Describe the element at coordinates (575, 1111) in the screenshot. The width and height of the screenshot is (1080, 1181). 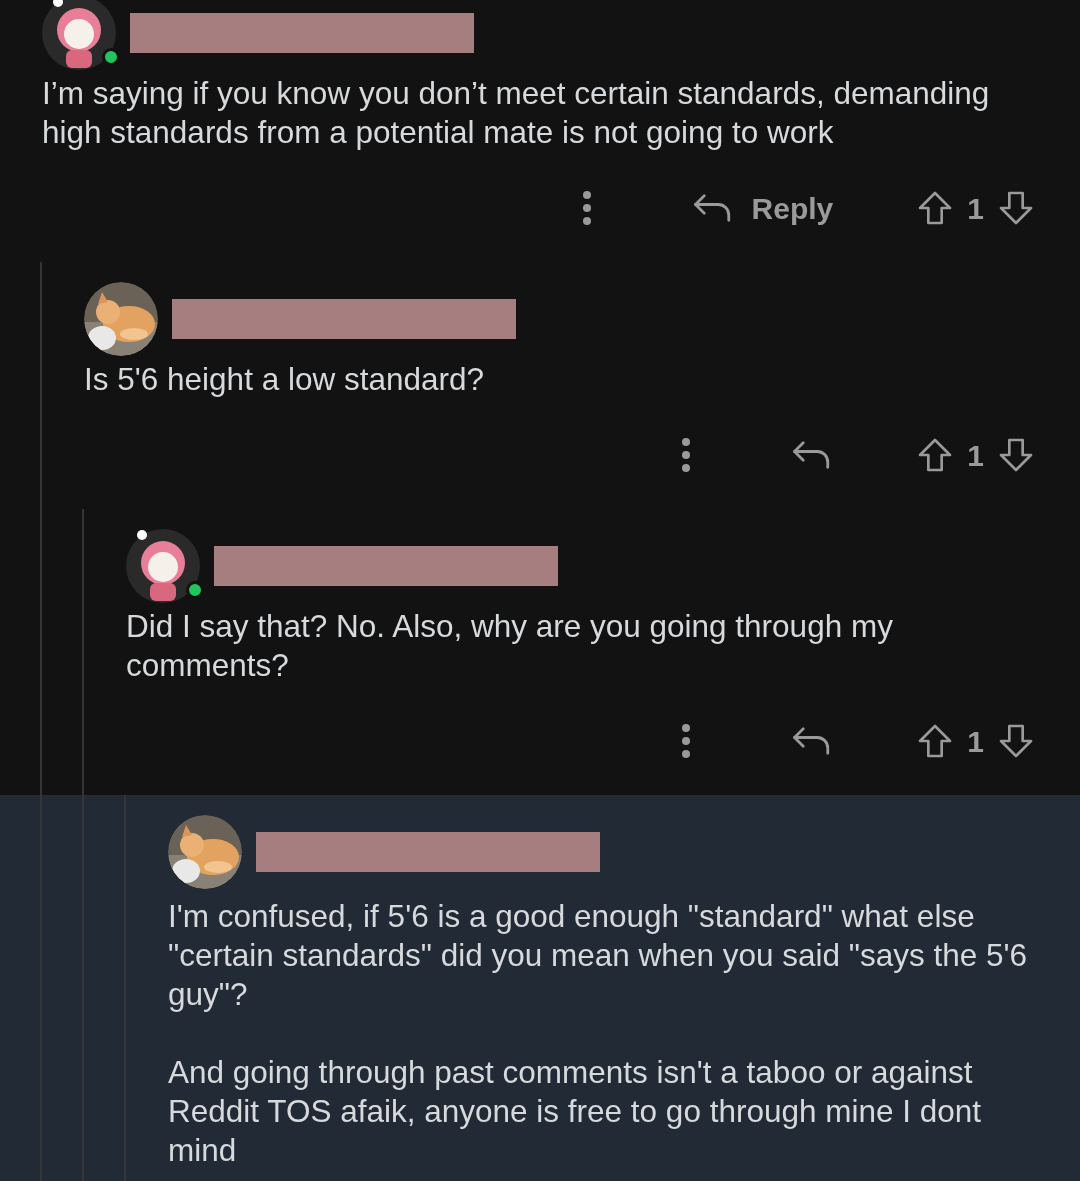
I see `comment-text: And going through past comments isn't a taboo or against Reddit TOS afaik, anyone is free to go through mine I dont mind` at that location.